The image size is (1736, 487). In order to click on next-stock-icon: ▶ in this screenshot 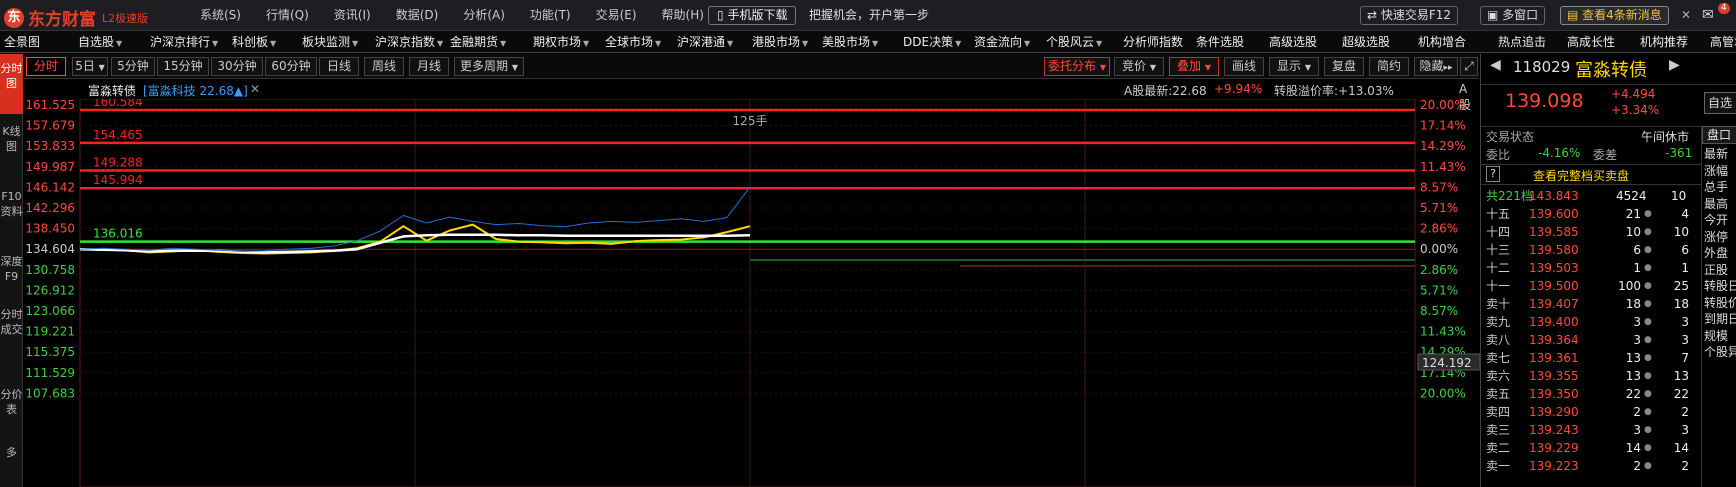, I will do `click(1674, 65)`.